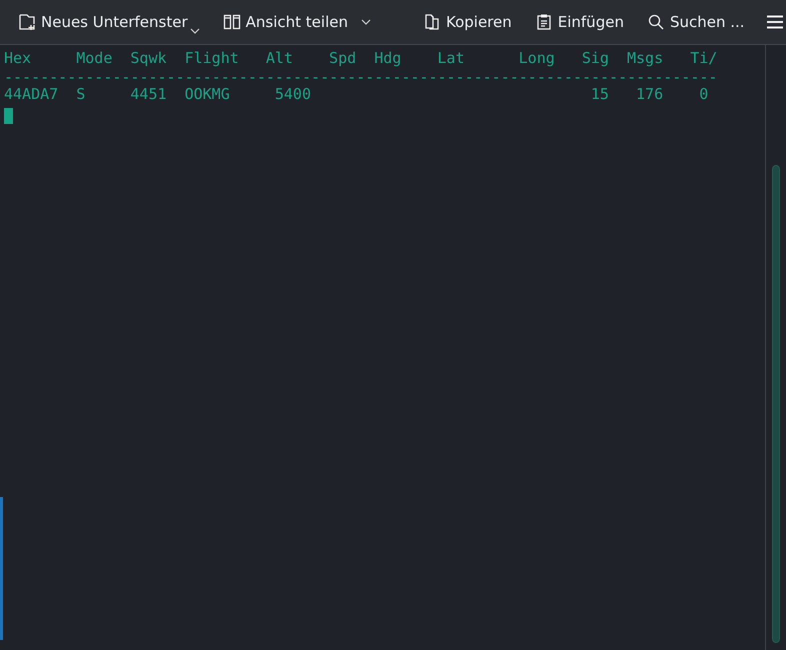  I want to click on search-icon, so click(655, 22).